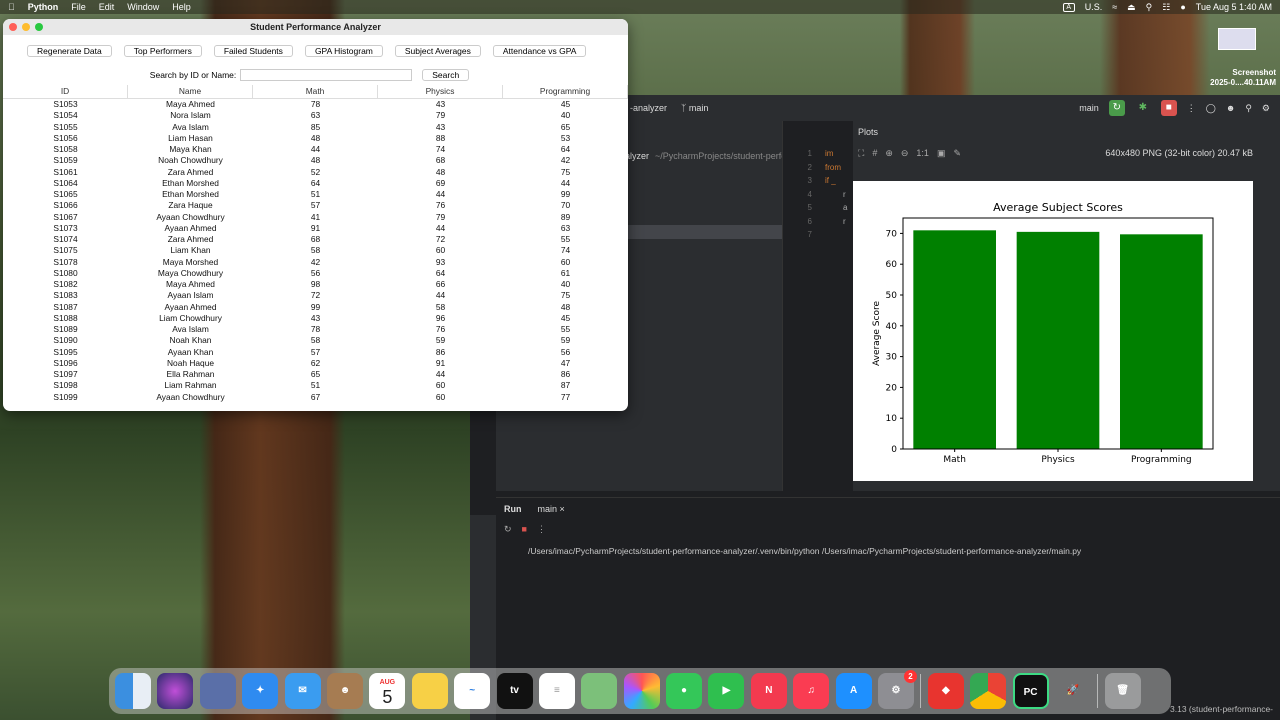 This screenshot has height=720, width=1280. Describe the element at coordinates (440, 91) in the screenshot. I see `column-header-physics: Physics` at that location.